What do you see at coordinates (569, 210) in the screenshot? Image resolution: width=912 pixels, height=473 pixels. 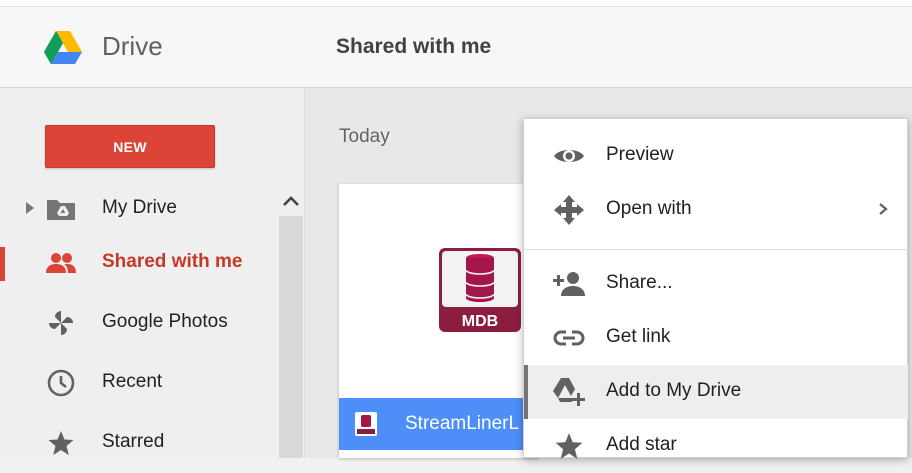 I see `move-arrows-icon` at bounding box center [569, 210].